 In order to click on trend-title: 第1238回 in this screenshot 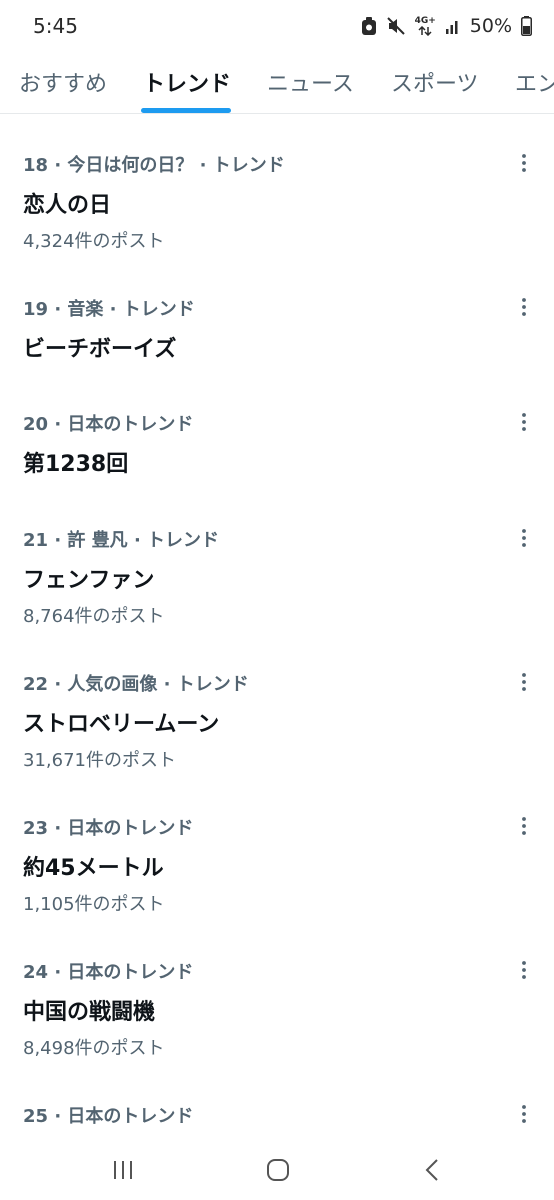, I will do `click(76, 464)`.